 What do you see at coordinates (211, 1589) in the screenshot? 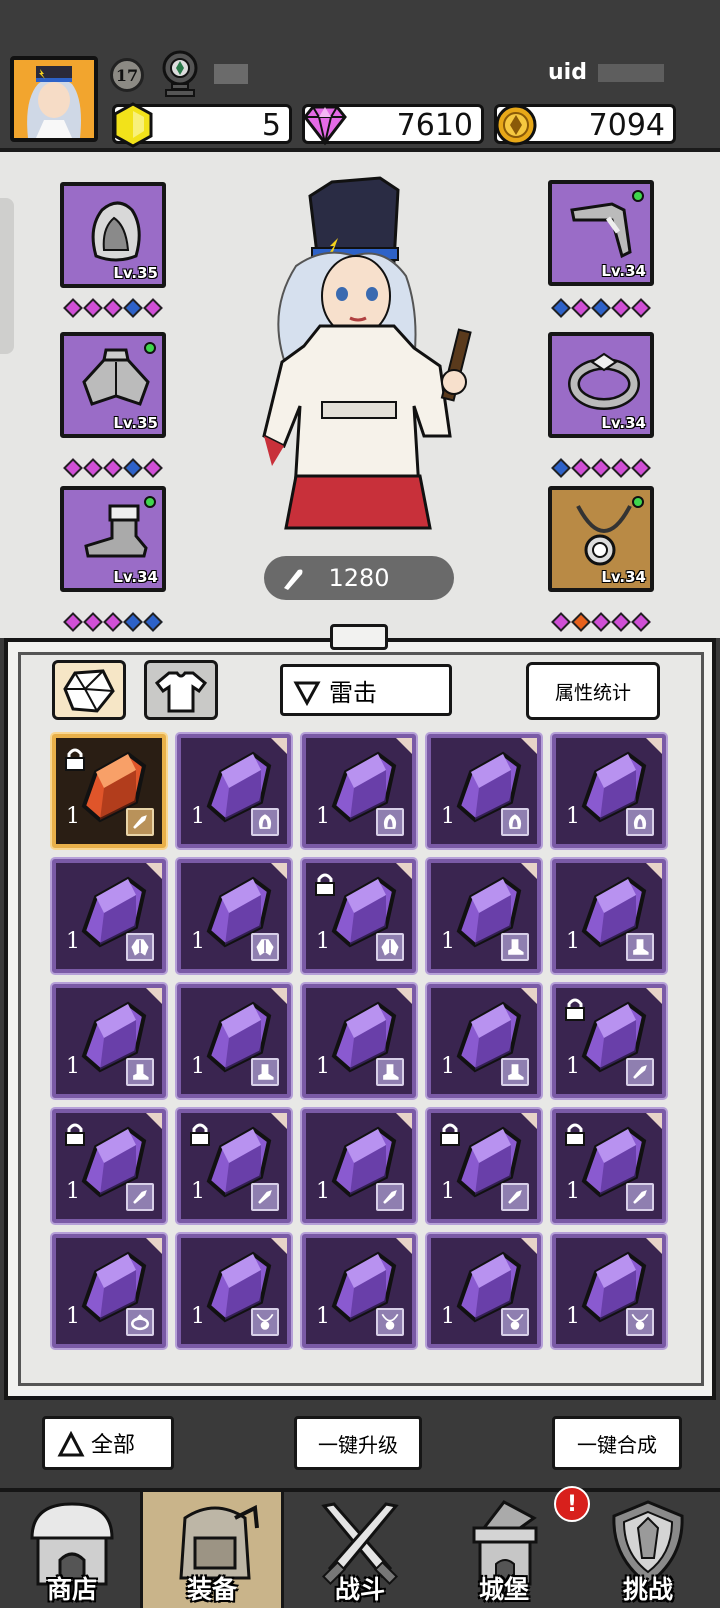
I see `nav-label: 装备` at bounding box center [211, 1589].